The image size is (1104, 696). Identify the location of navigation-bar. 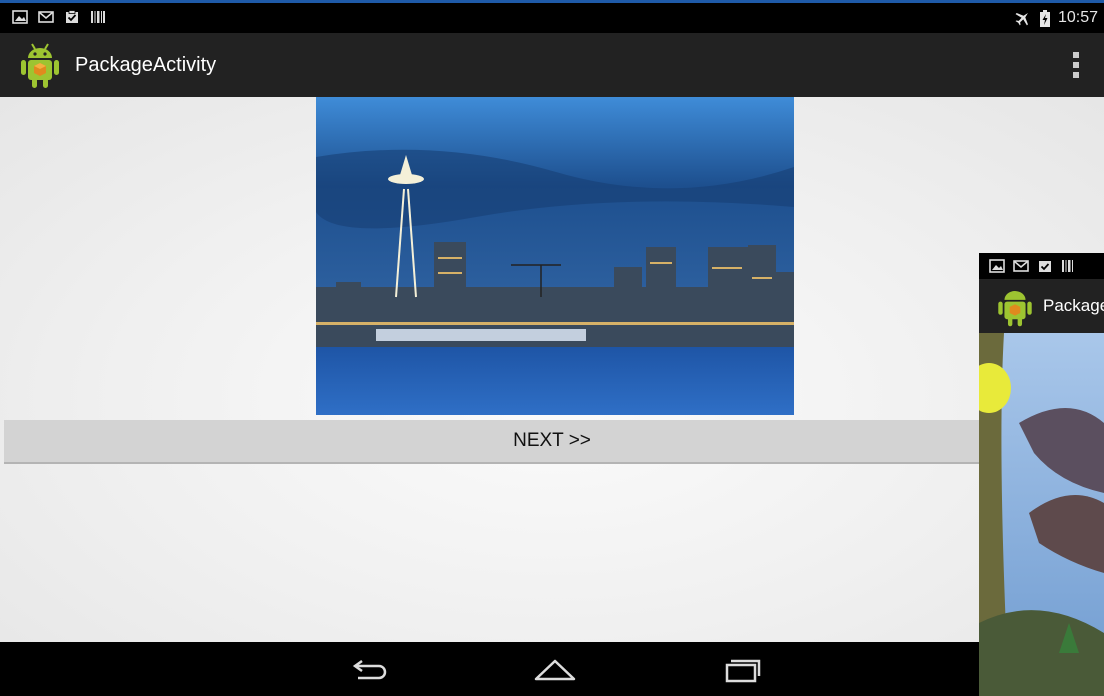
(552, 669).